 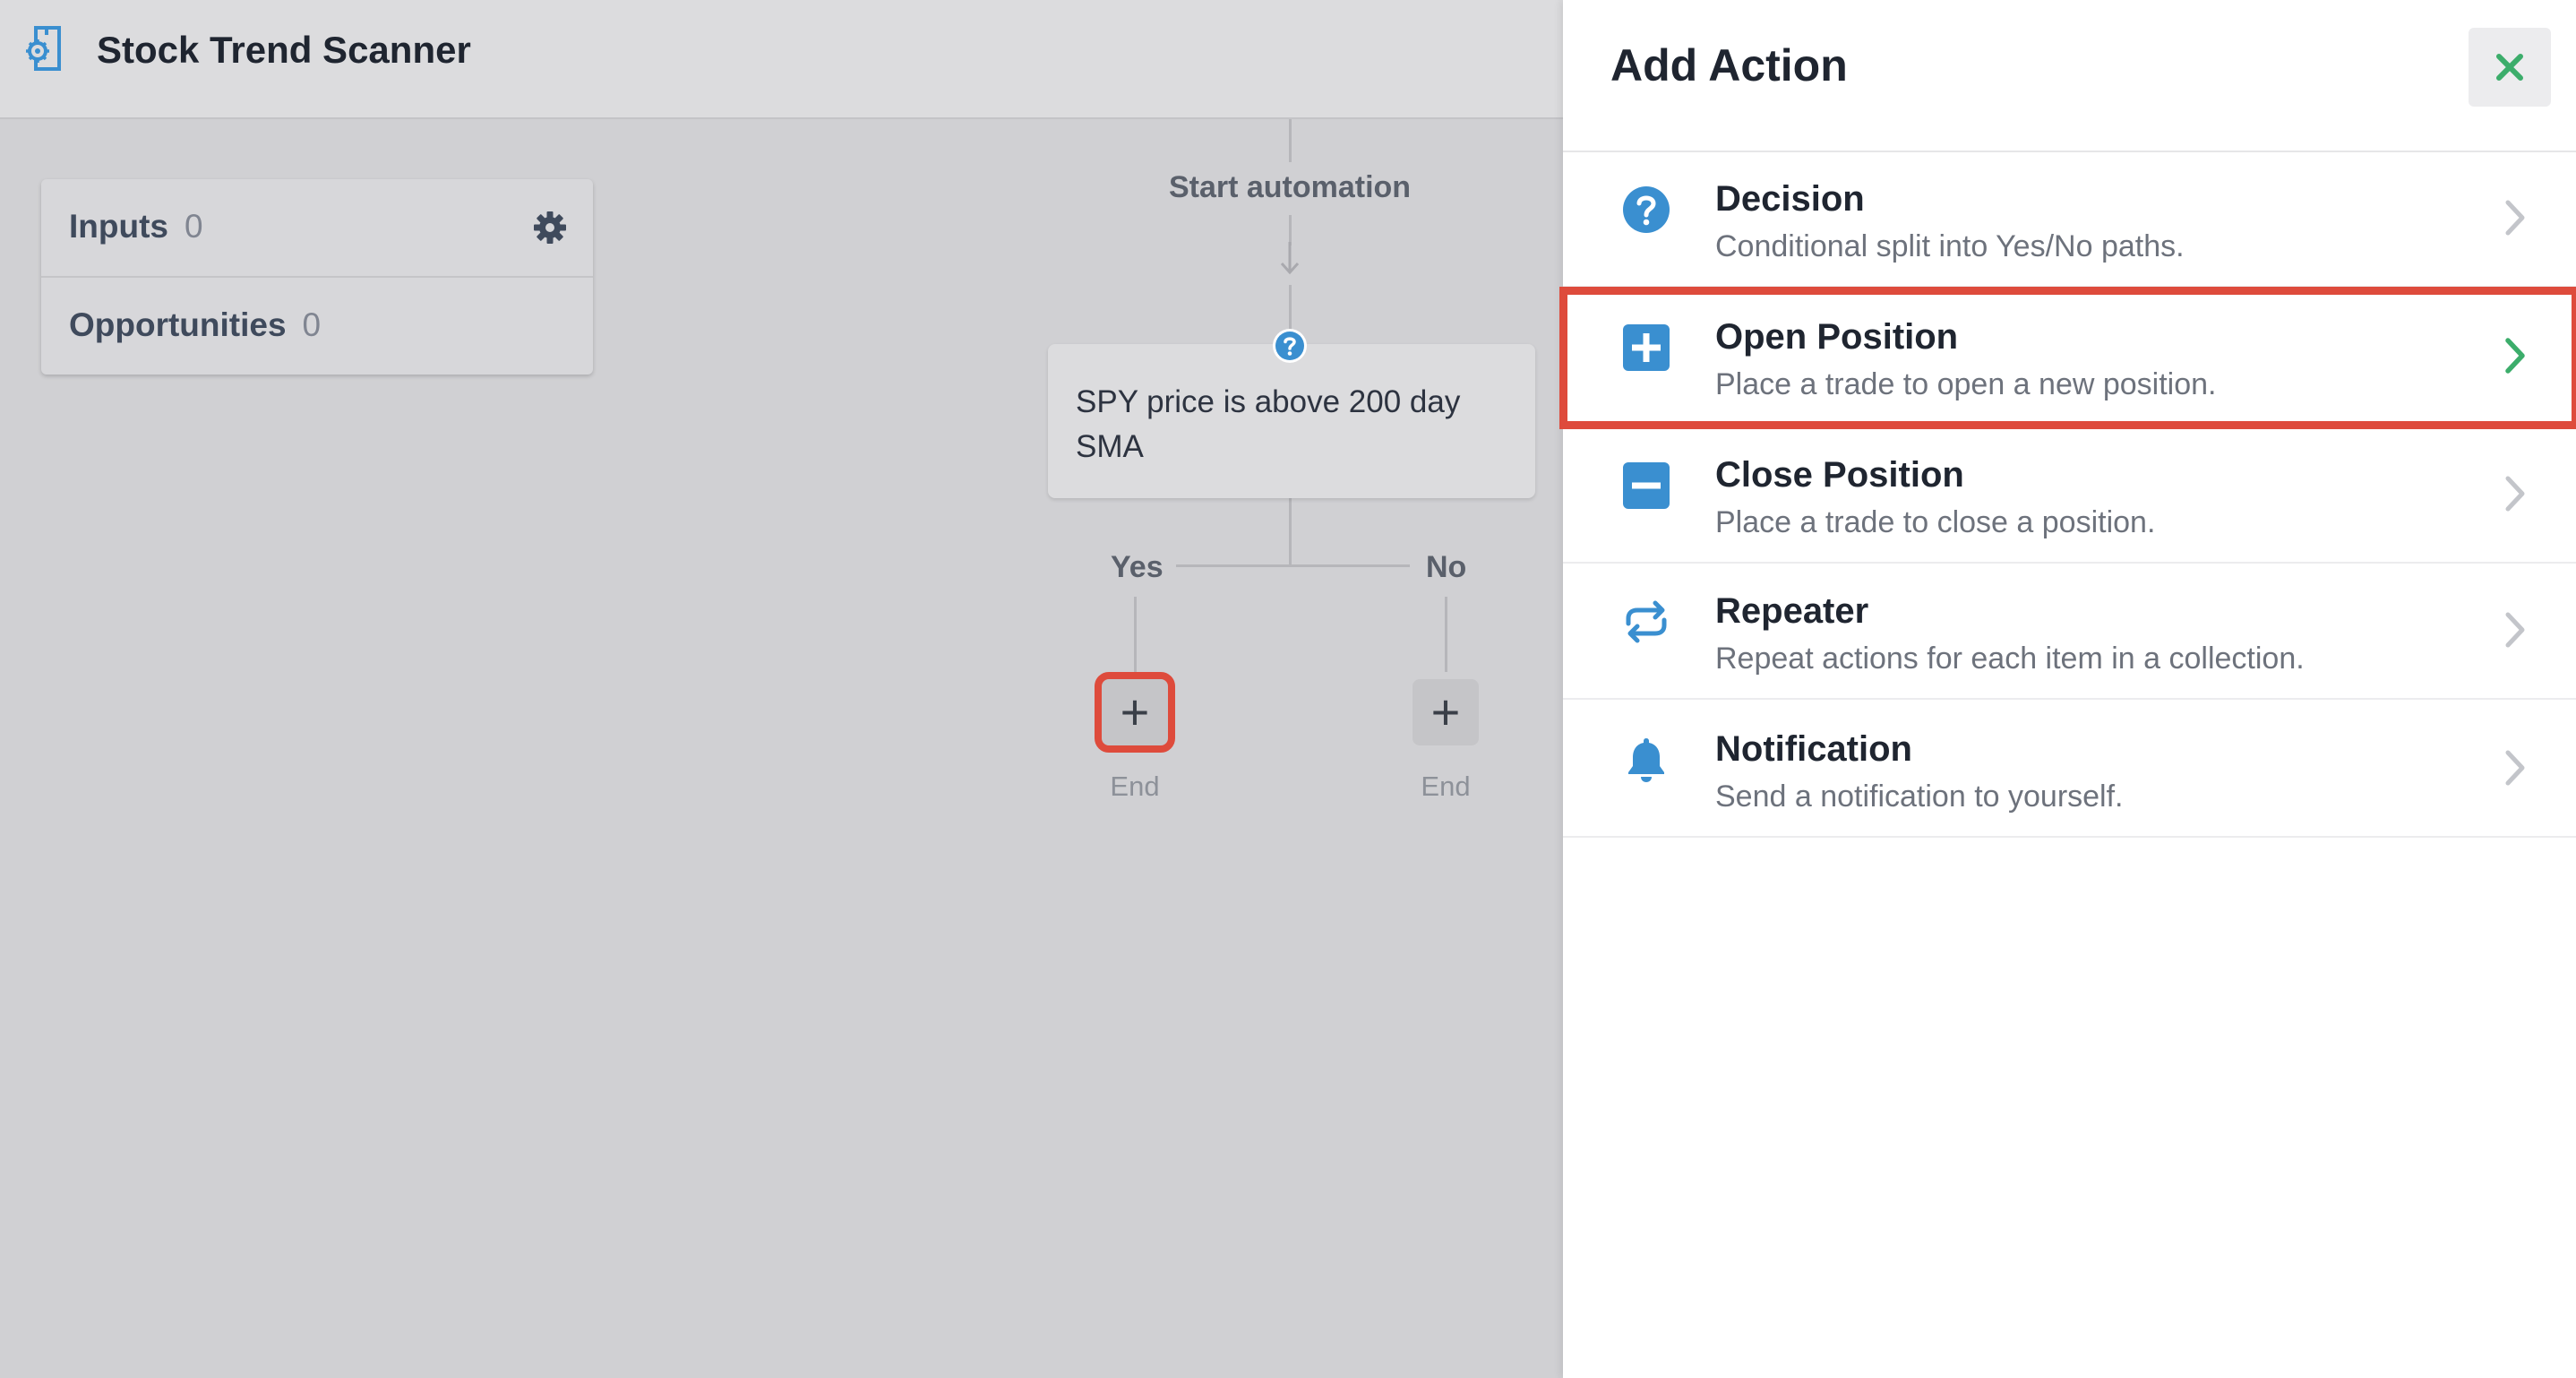 What do you see at coordinates (1233, 565) in the screenshot?
I see `connector-horizontal-yes` at bounding box center [1233, 565].